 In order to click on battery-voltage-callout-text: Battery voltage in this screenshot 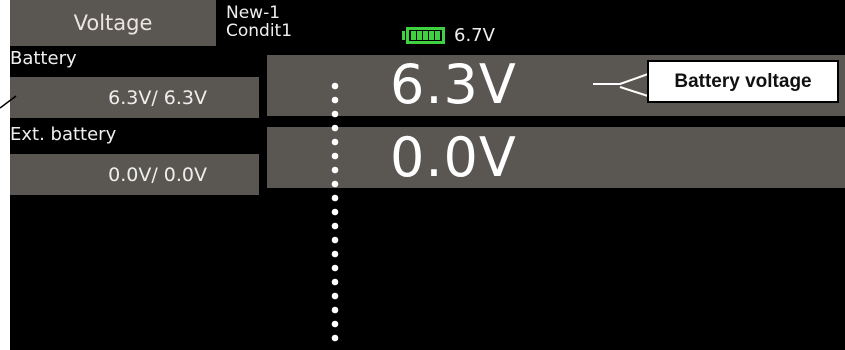, I will do `click(743, 81)`.